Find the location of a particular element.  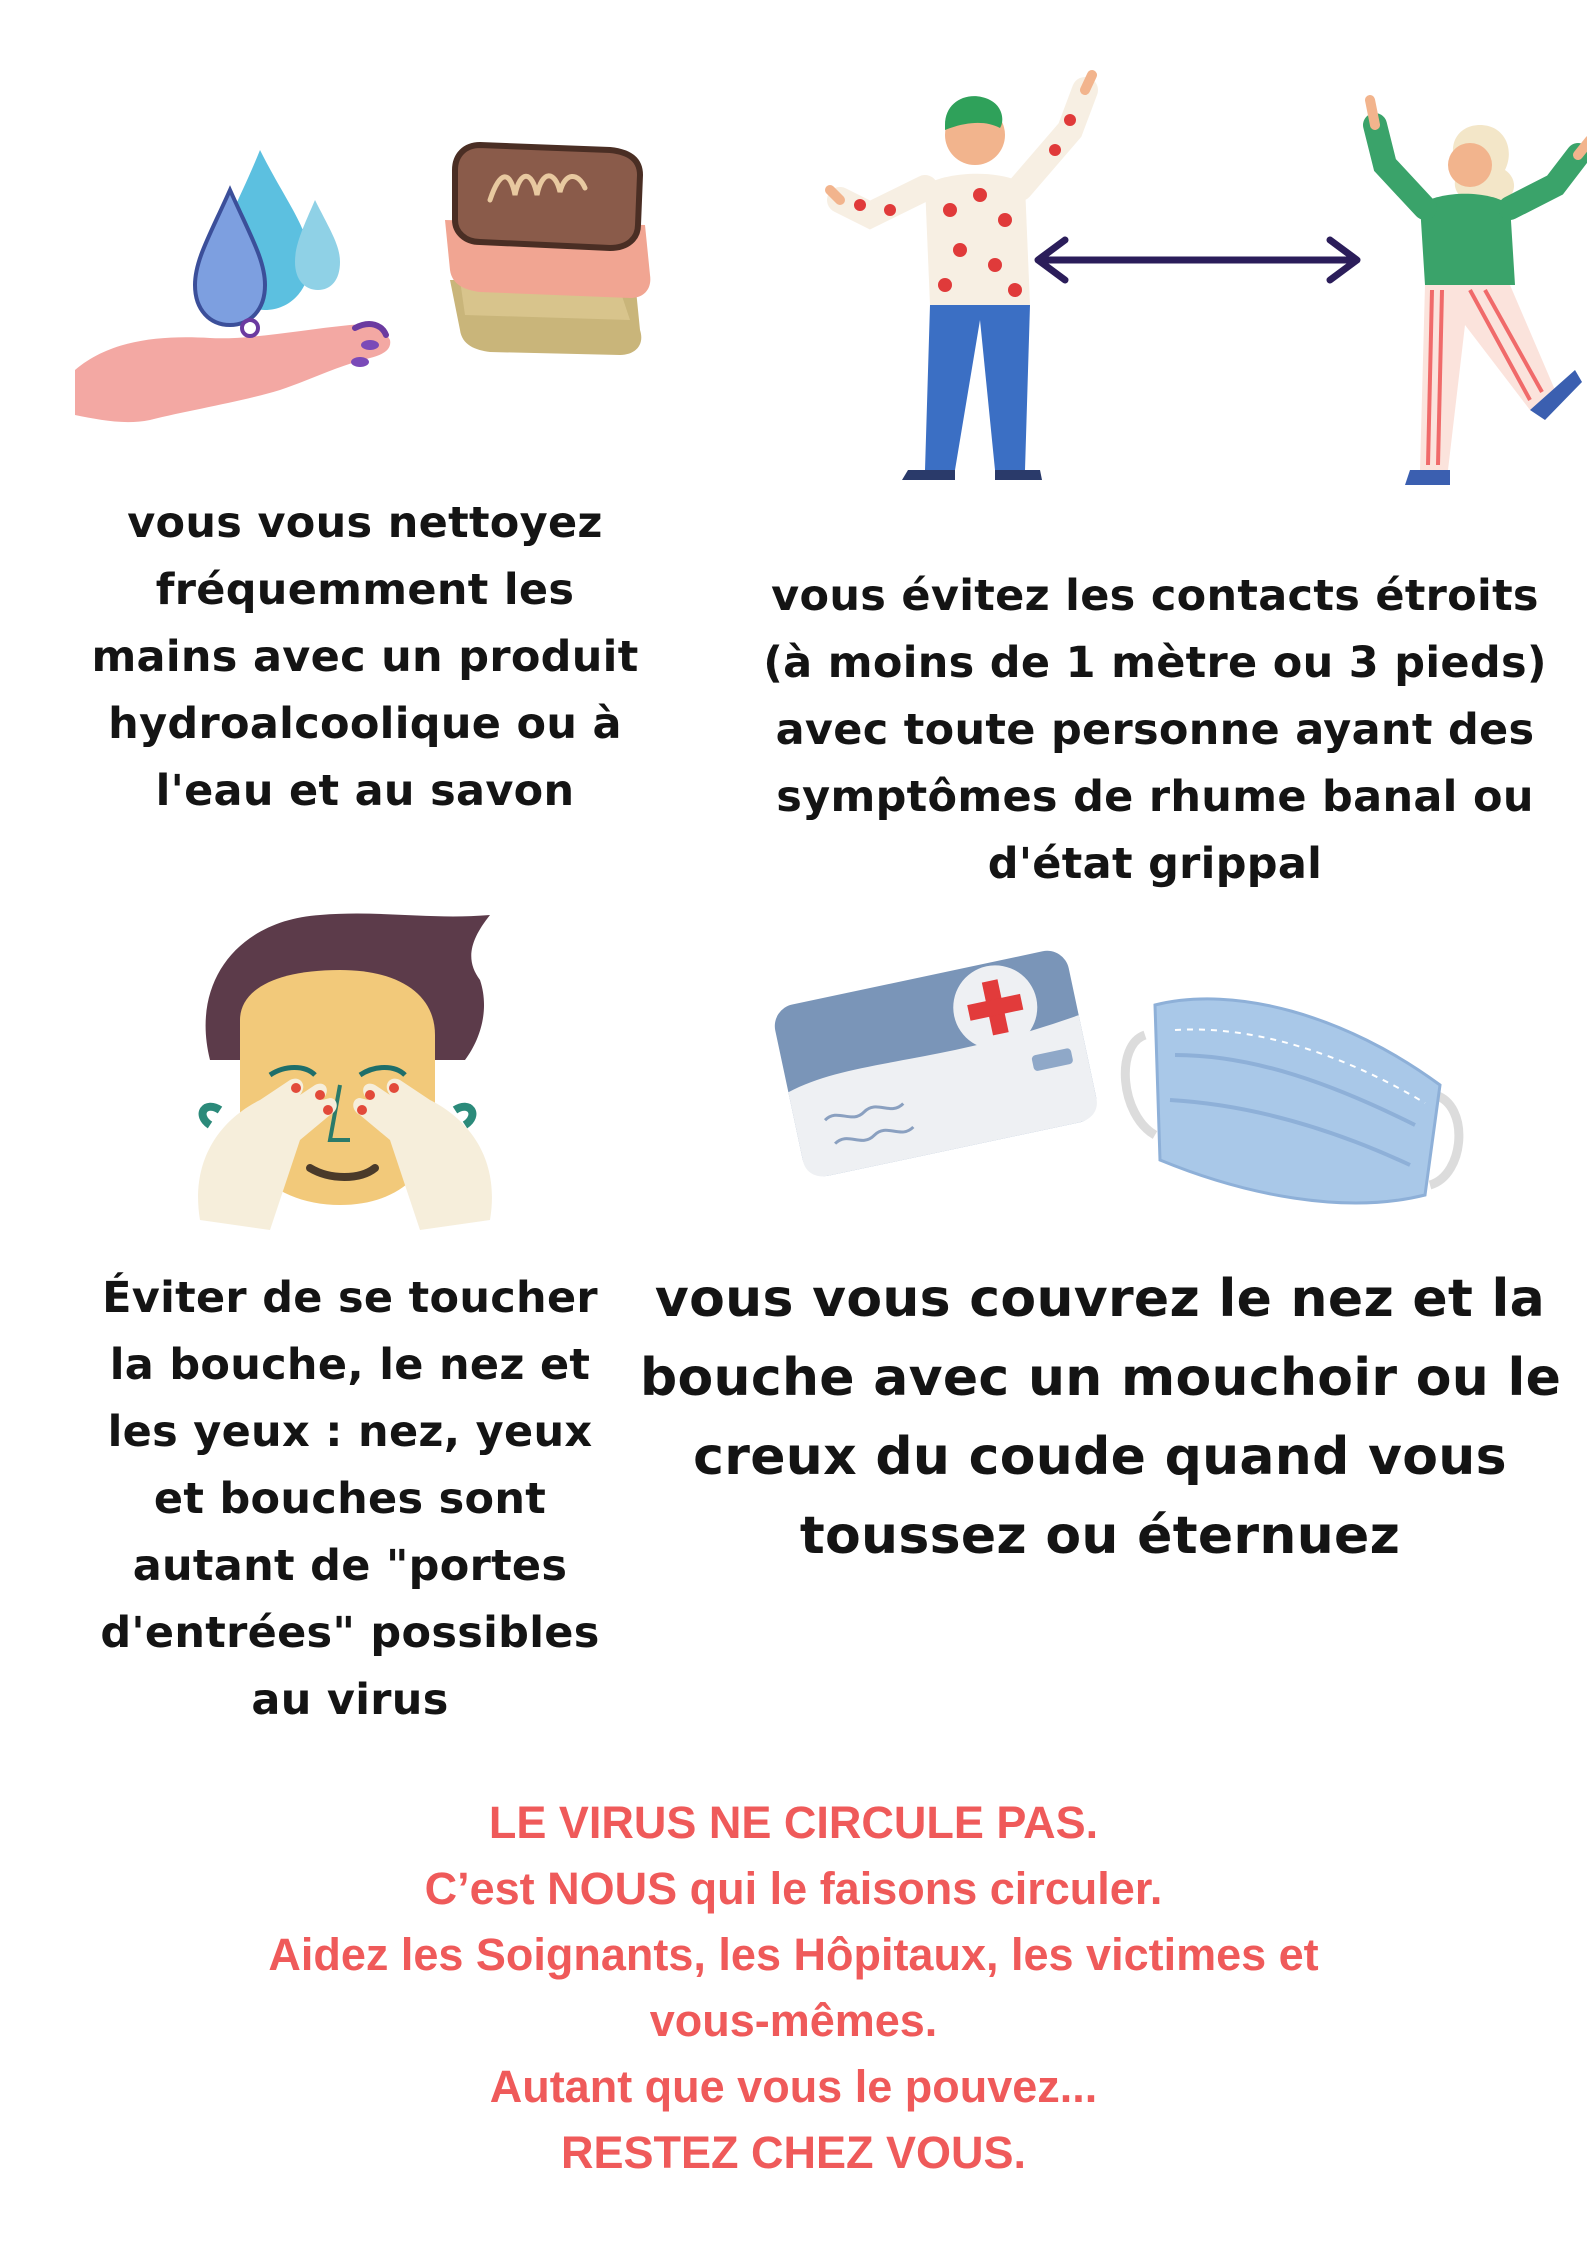

caption-line: vous vous nettoyez is located at coordinates (365, 523).